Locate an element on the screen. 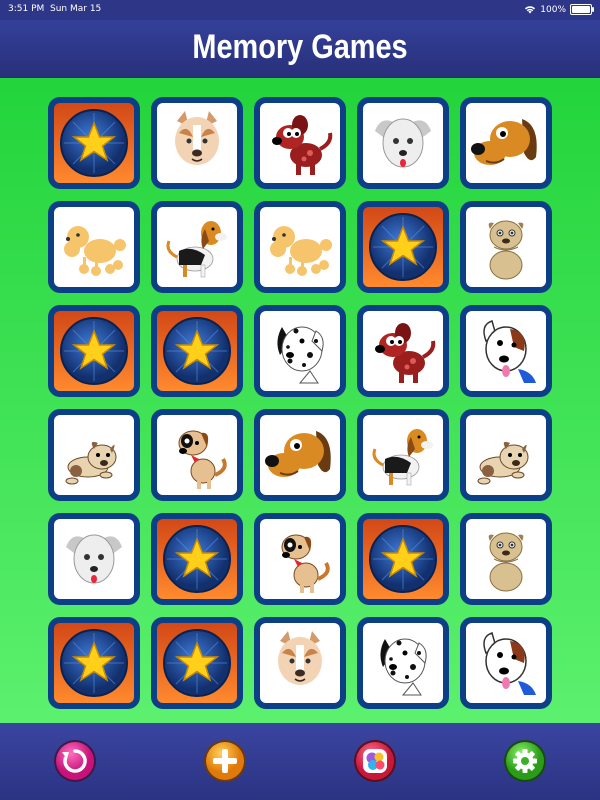 This screenshot has width=600, height=800. game-center-icon is located at coordinates (375, 761).